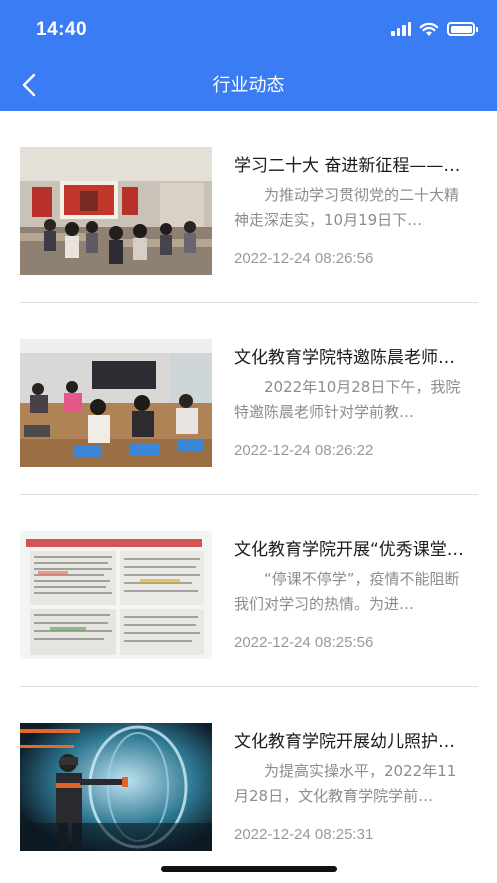  What do you see at coordinates (401, 29) in the screenshot?
I see `signal-icon` at bounding box center [401, 29].